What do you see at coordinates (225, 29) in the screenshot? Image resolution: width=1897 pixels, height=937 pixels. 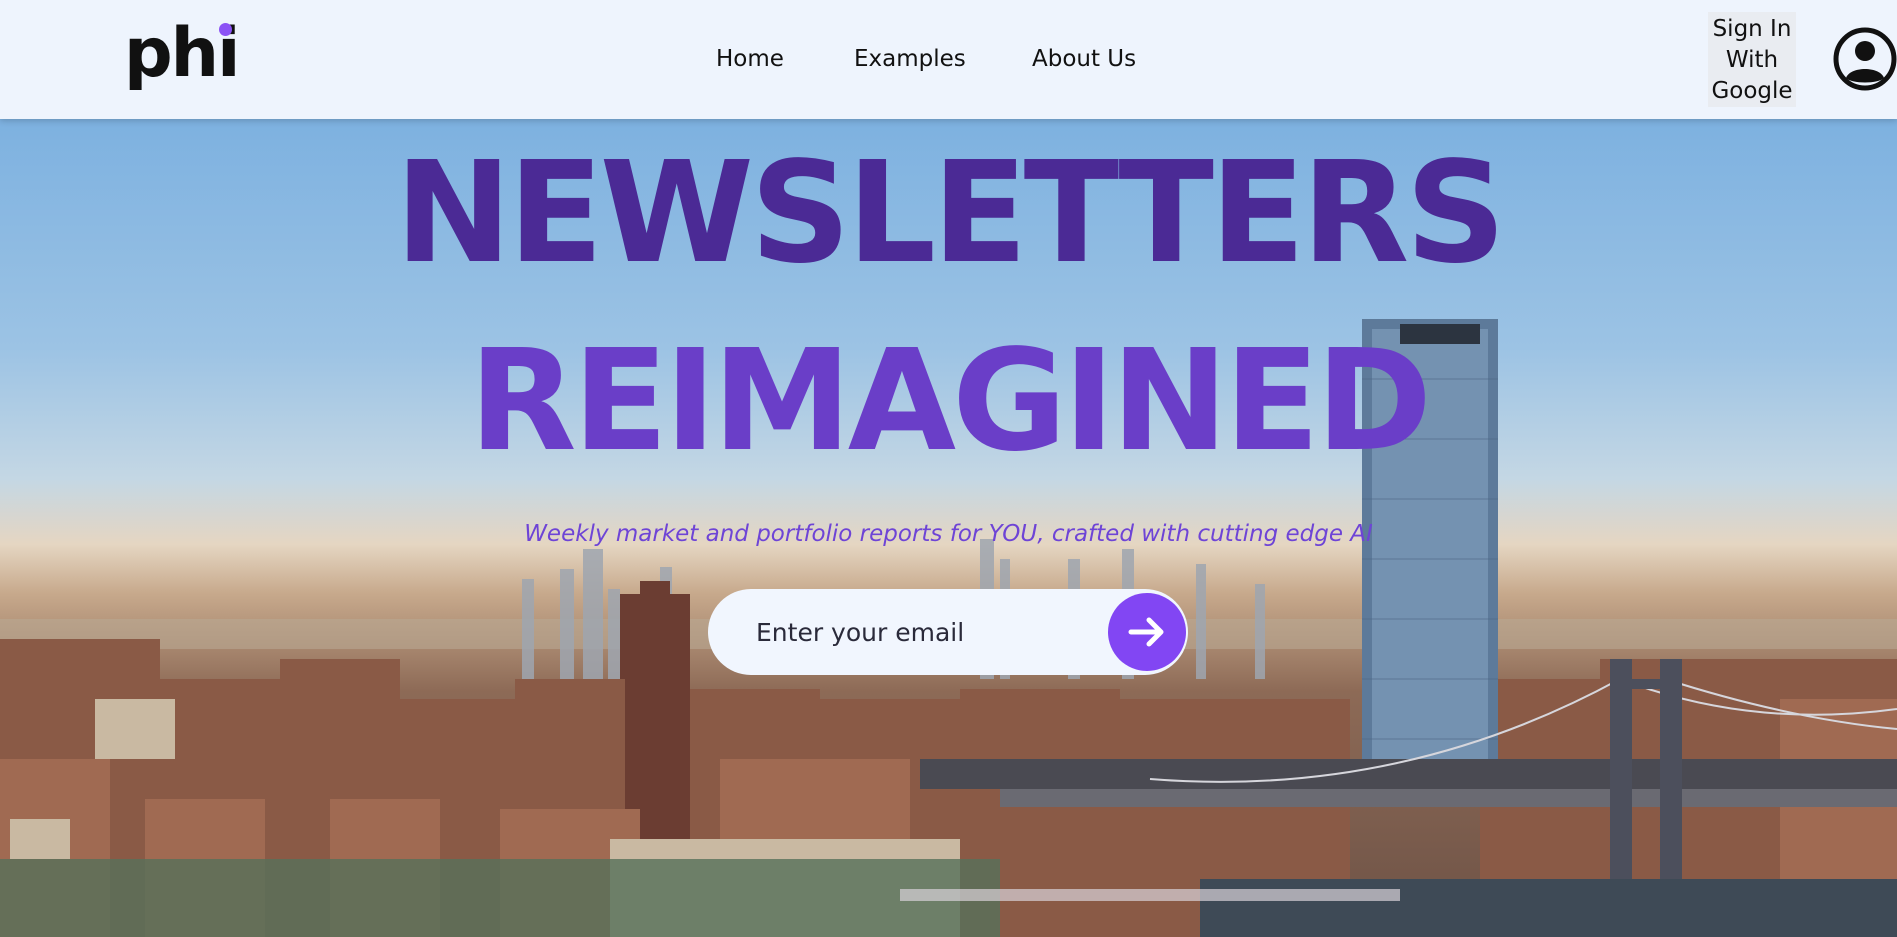 I see `logo-dot-icon` at bounding box center [225, 29].